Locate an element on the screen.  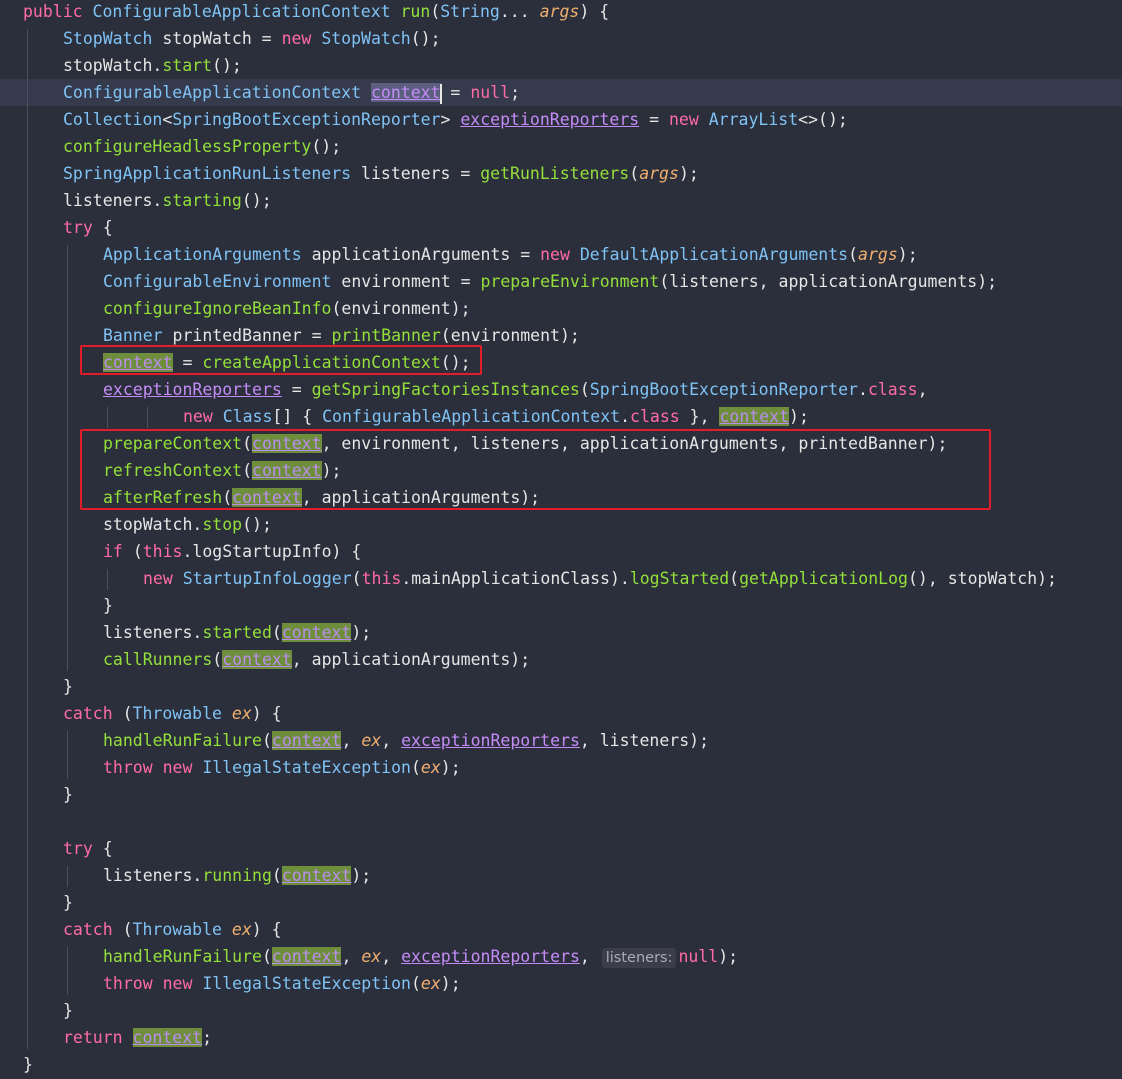
parameter-hint: listeners: is located at coordinates (639, 958).